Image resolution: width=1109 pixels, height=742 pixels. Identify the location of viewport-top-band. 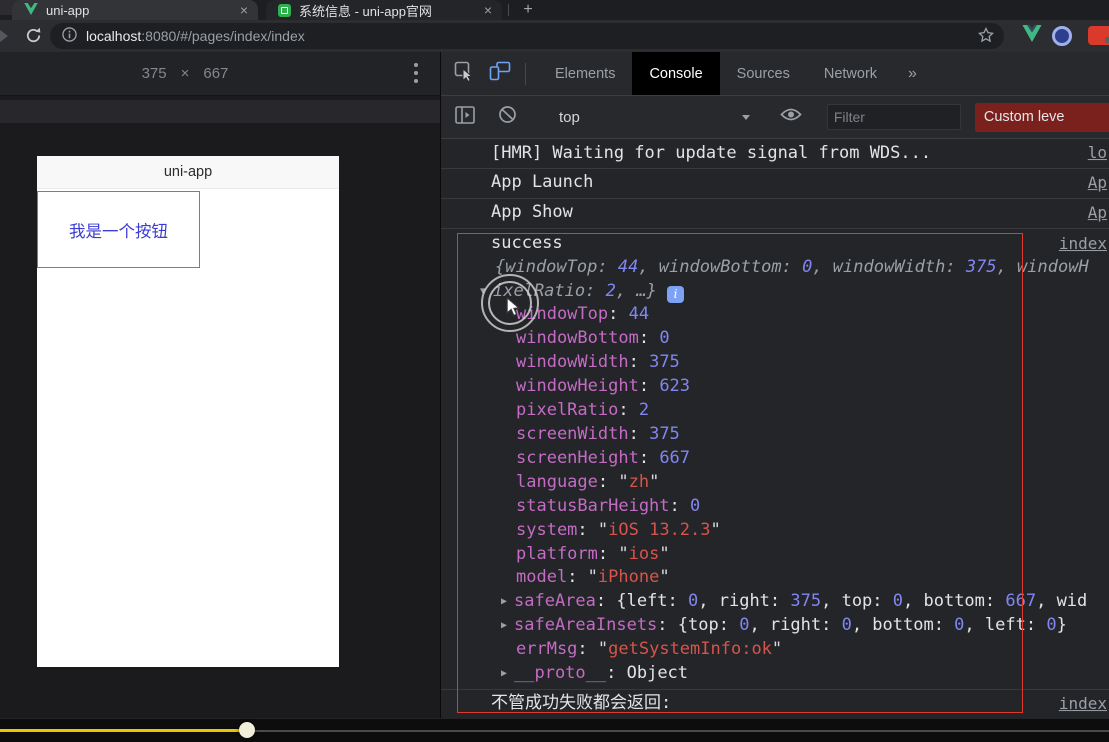
(220, 111).